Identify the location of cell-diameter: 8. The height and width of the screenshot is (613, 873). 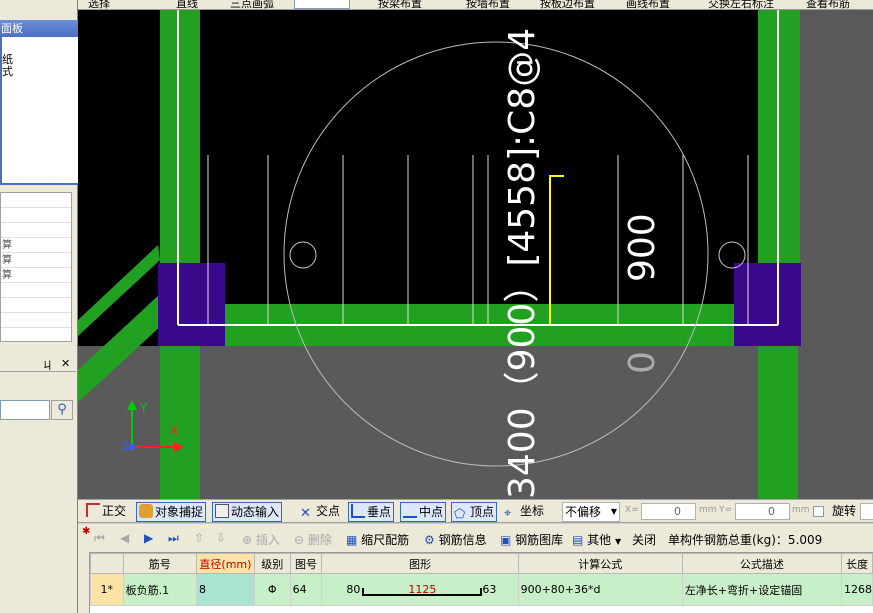
(225, 589).